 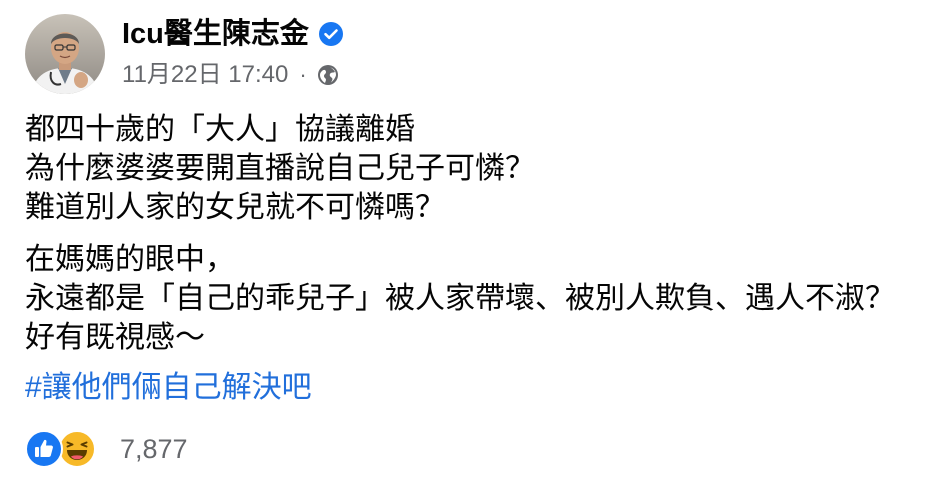 I want to click on author-avatar, so click(x=65, y=54).